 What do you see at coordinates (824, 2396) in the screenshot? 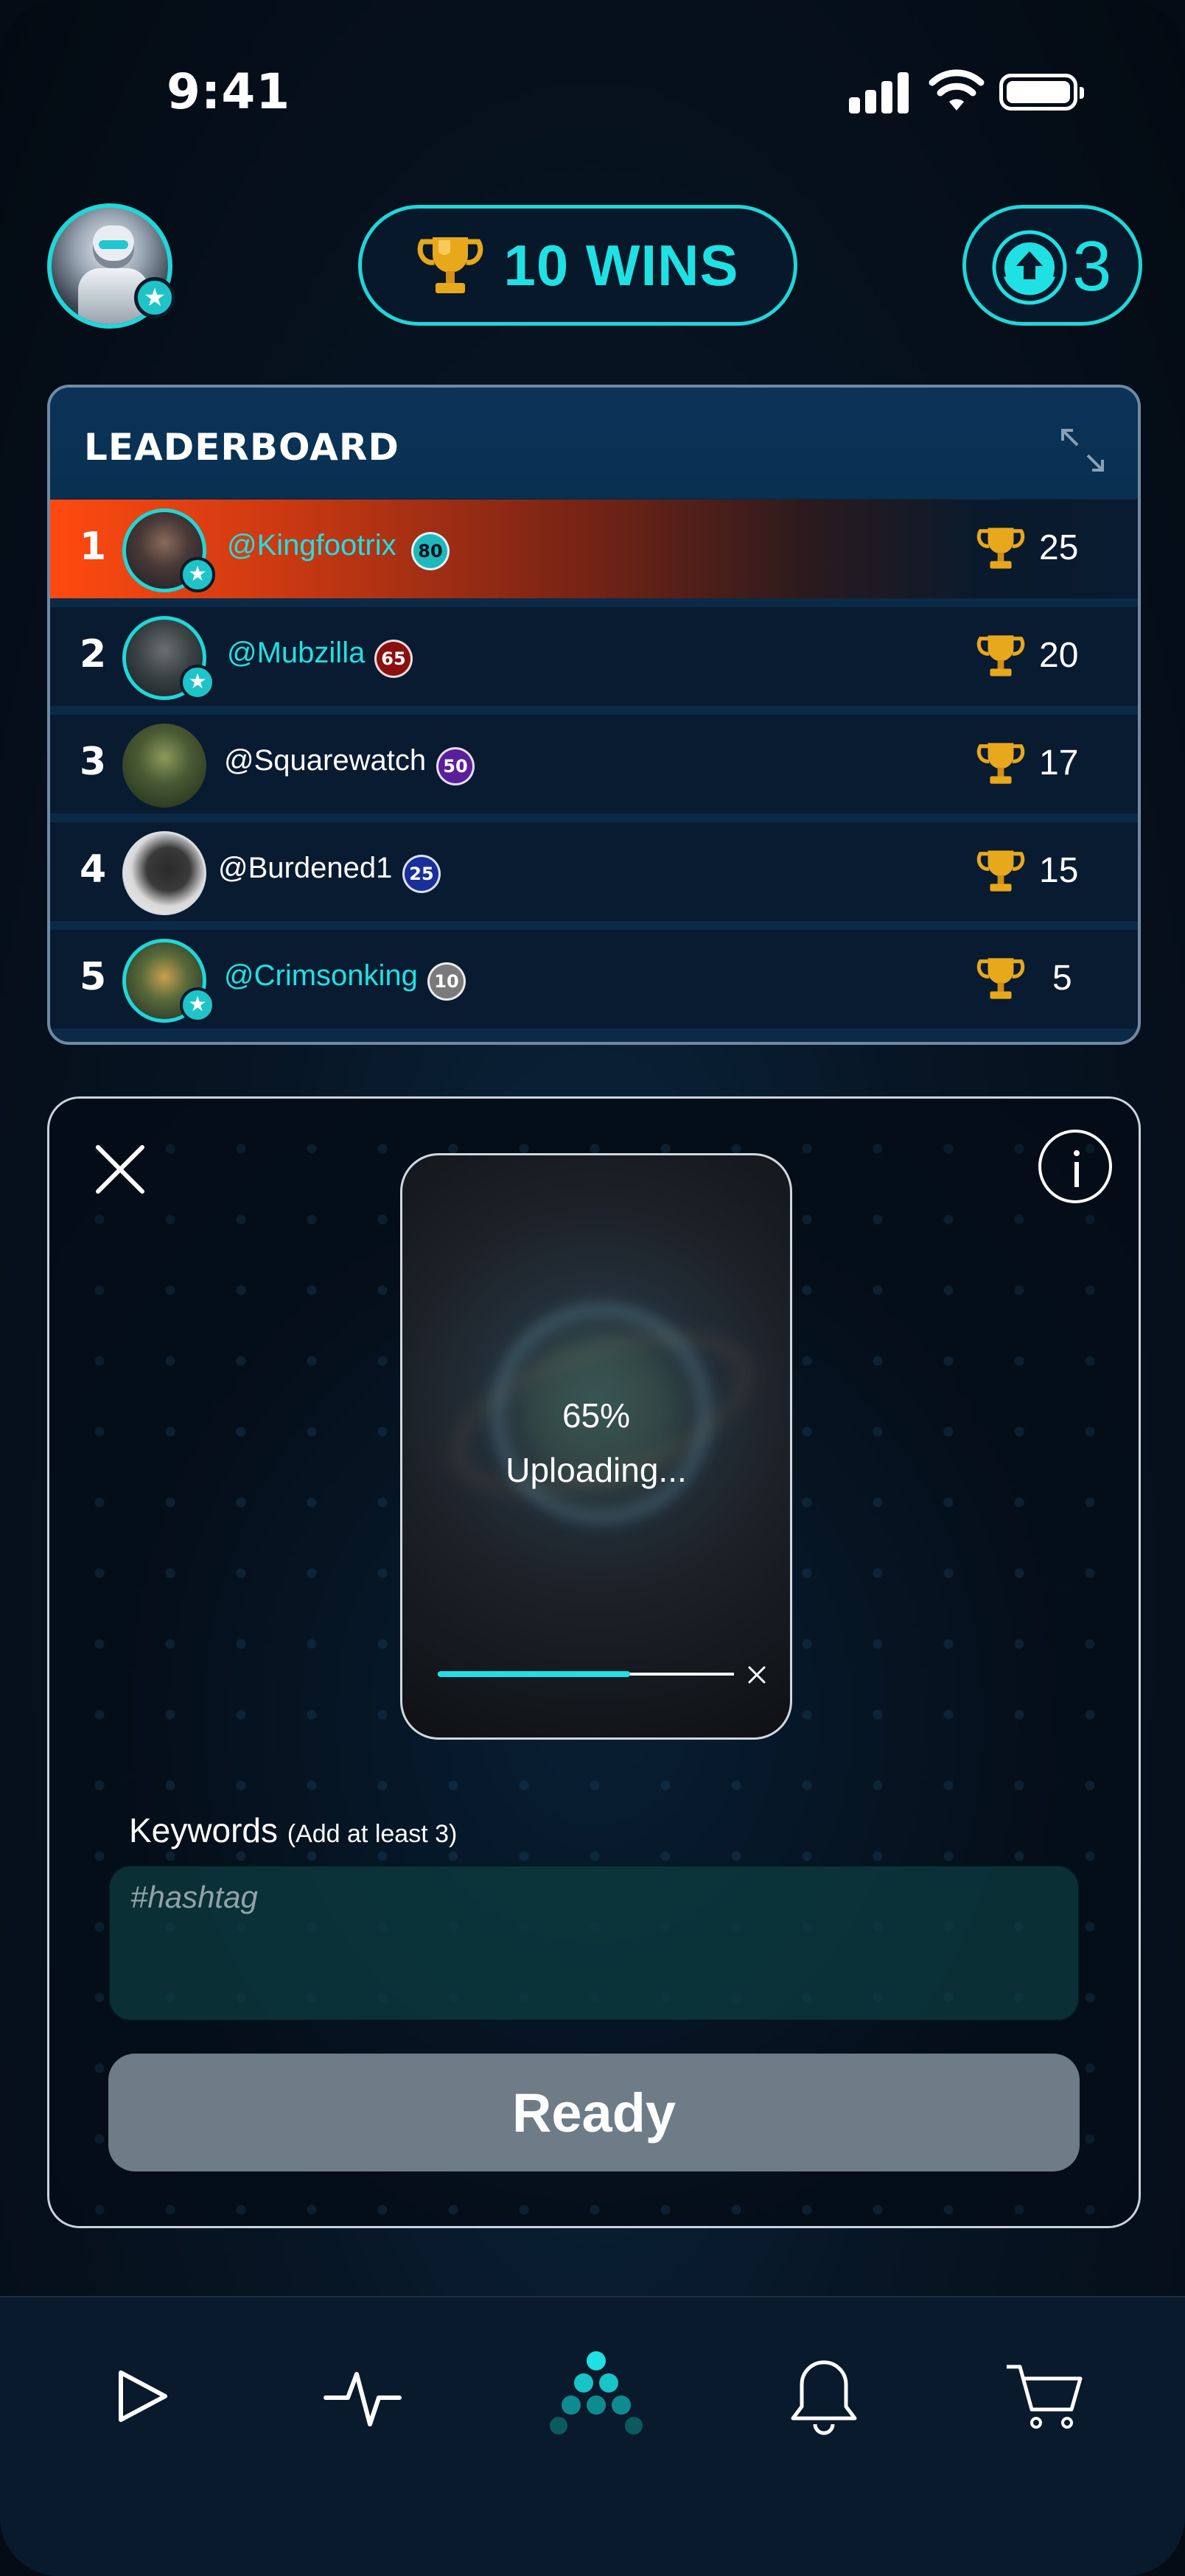
I see `bell-icon` at bounding box center [824, 2396].